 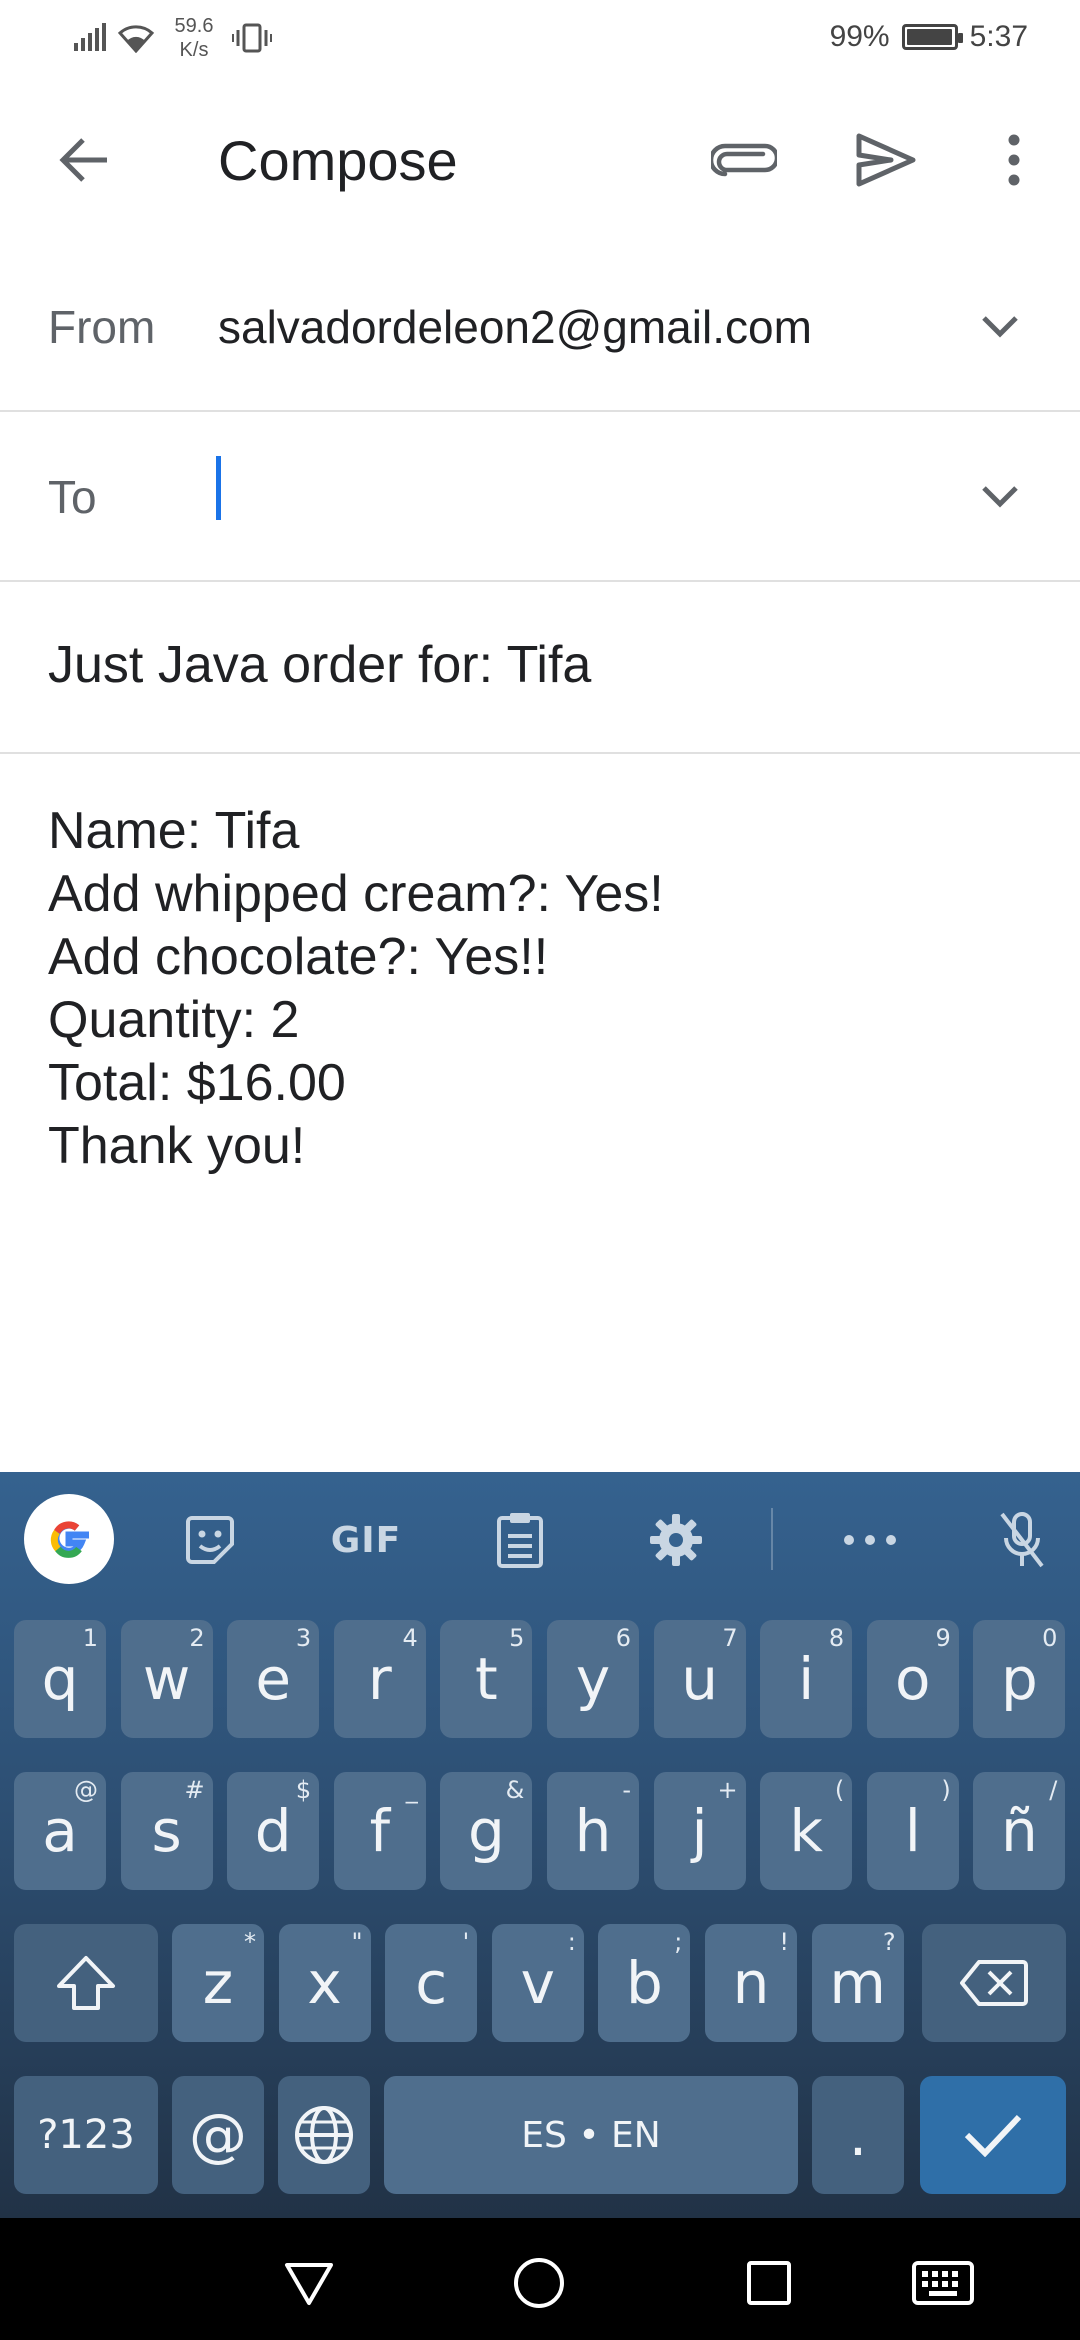 I want to click on globe-icon, so click(x=324, y=2135).